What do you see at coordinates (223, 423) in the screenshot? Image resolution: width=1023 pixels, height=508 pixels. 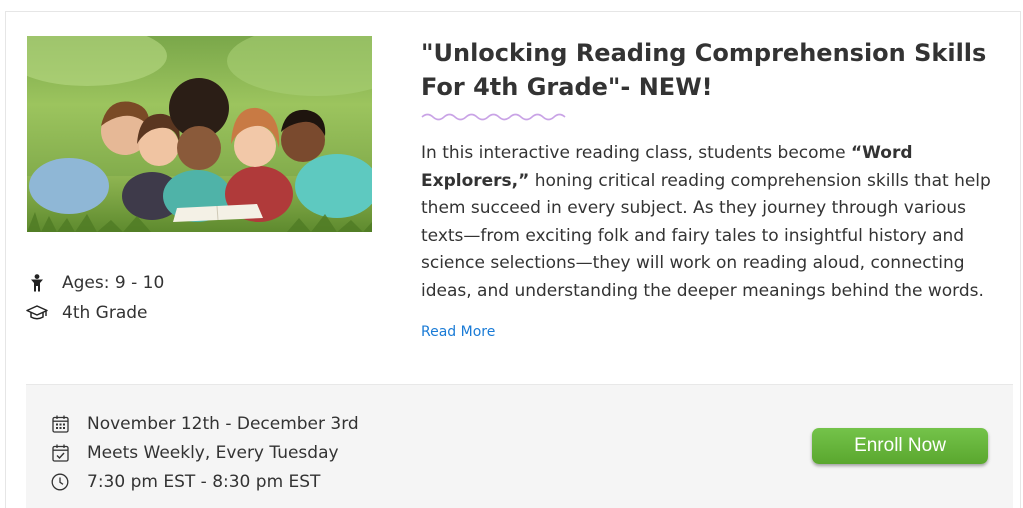 I see `schedule-dates: November 12th - December 3rd` at bounding box center [223, 423].